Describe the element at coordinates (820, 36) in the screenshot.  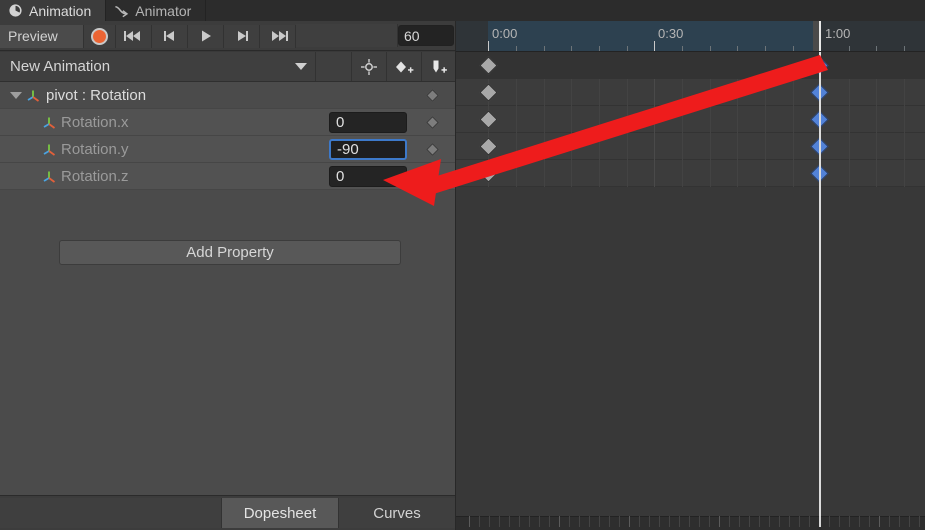
I see `playhead-ruler-marker` at that location.